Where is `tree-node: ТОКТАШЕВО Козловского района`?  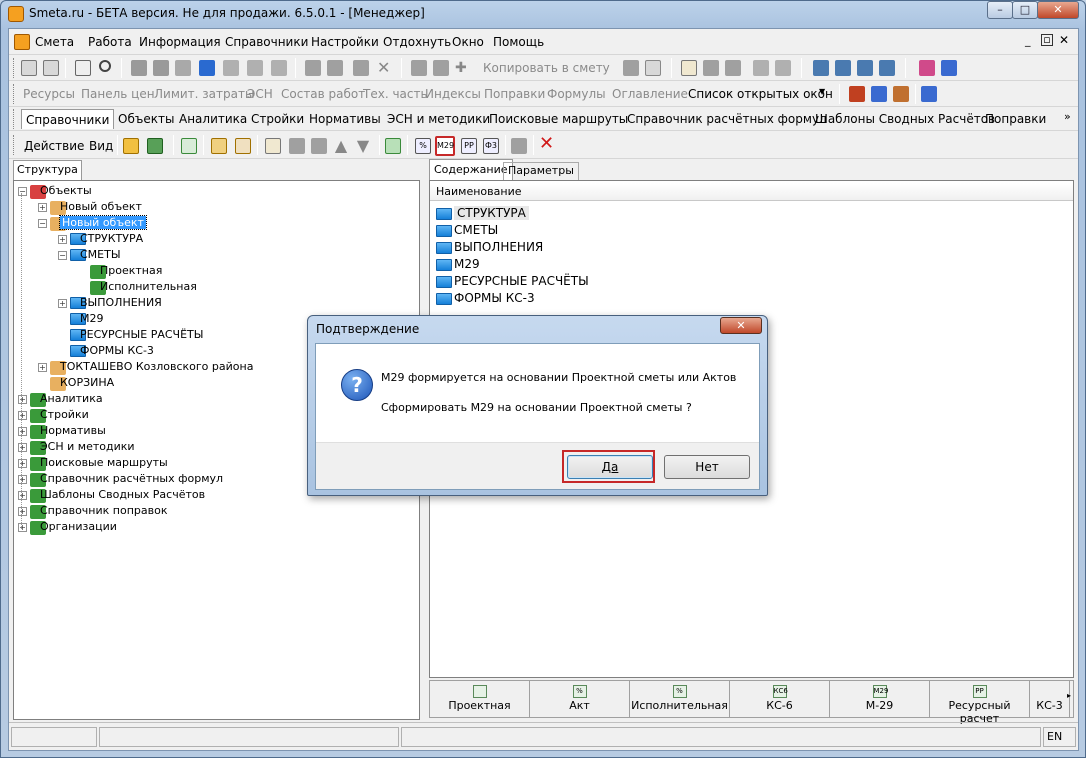
tree-node: ТОКТАШЕВО Козловского района is located at coordinates (156, 367).